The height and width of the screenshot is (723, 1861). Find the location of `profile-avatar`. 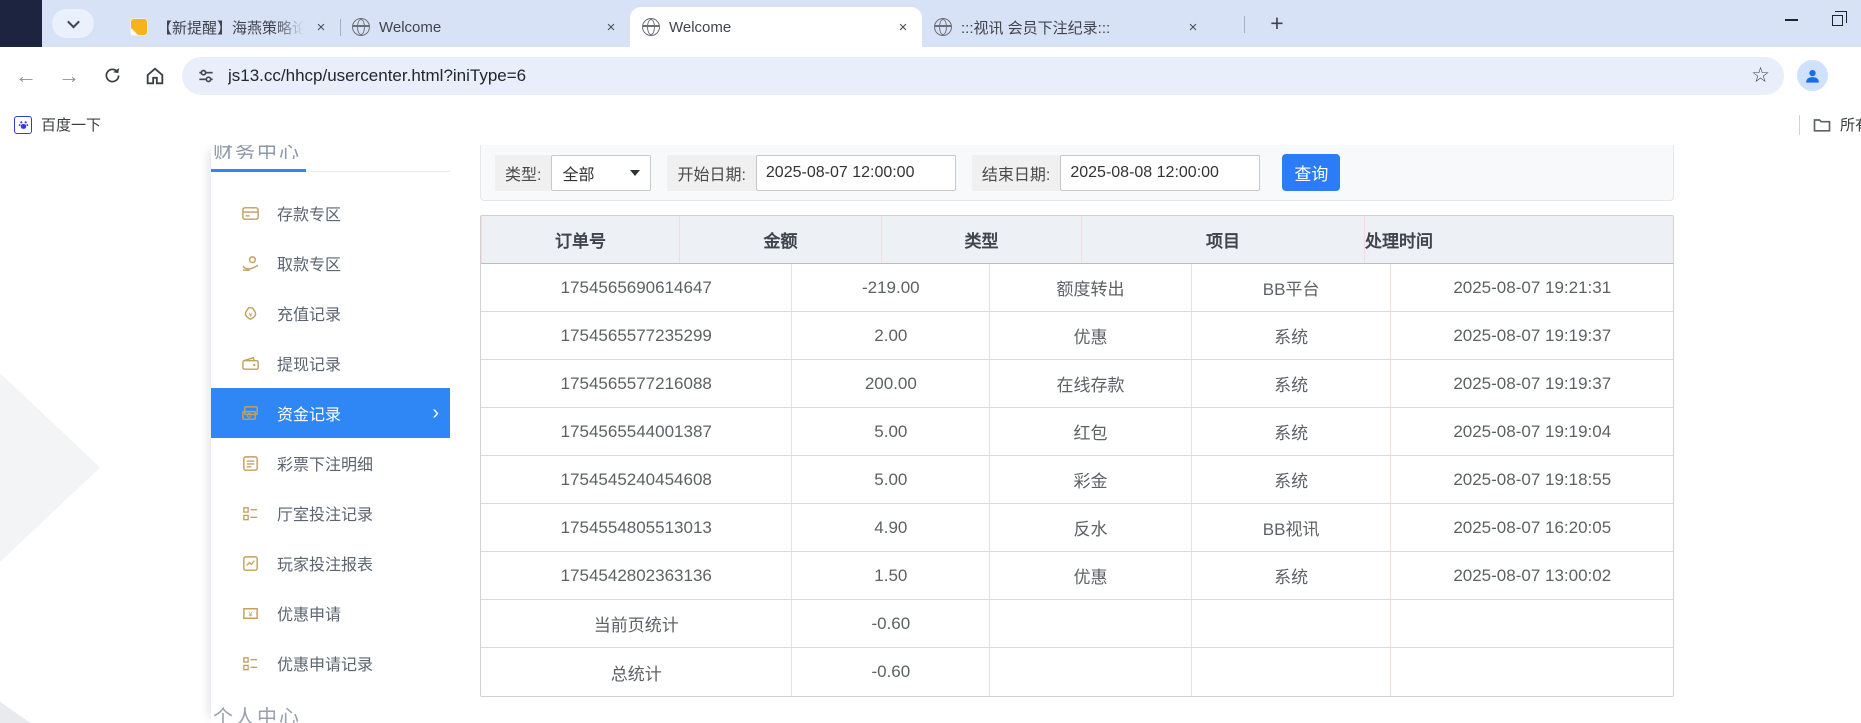

profile-avatar is located at coordinates (1812, 75).